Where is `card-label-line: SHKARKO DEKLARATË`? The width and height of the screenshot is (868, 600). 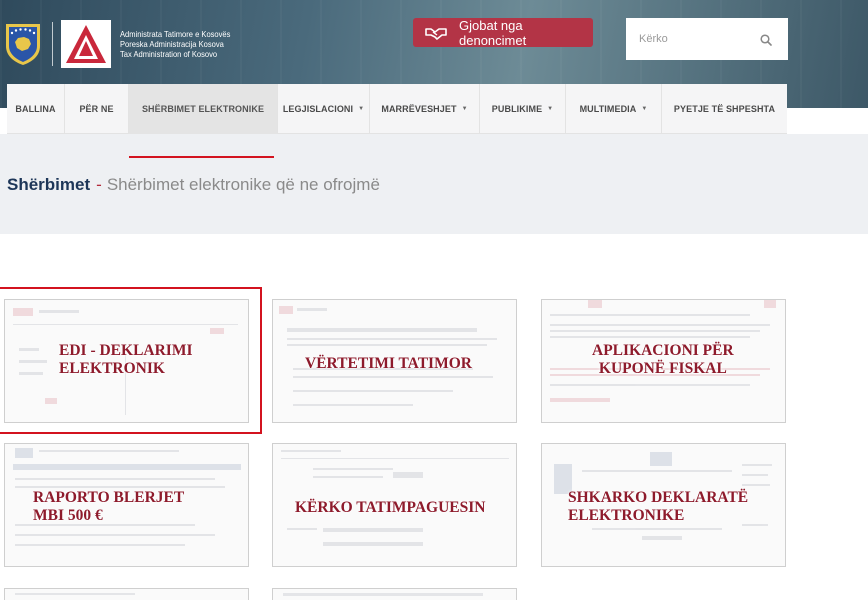
card-label-line: SHKARKO DEKLARATË is located at coordinates (658, 497).